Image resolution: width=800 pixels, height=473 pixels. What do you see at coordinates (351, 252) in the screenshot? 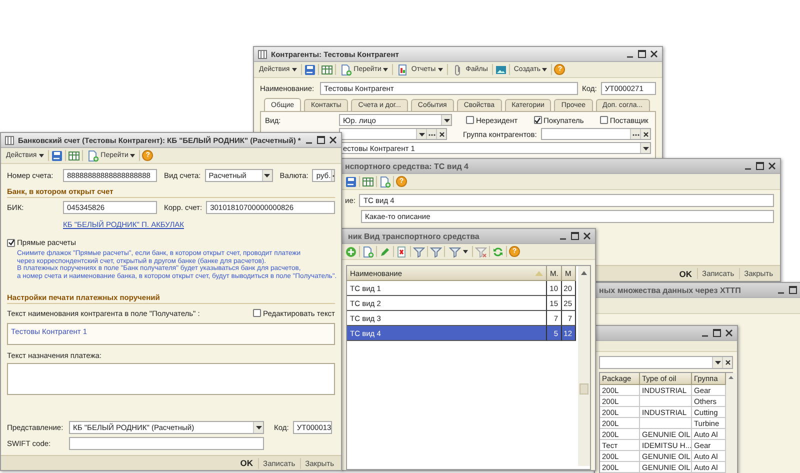
I see `plus-icon` at bounding box center [351, 252].